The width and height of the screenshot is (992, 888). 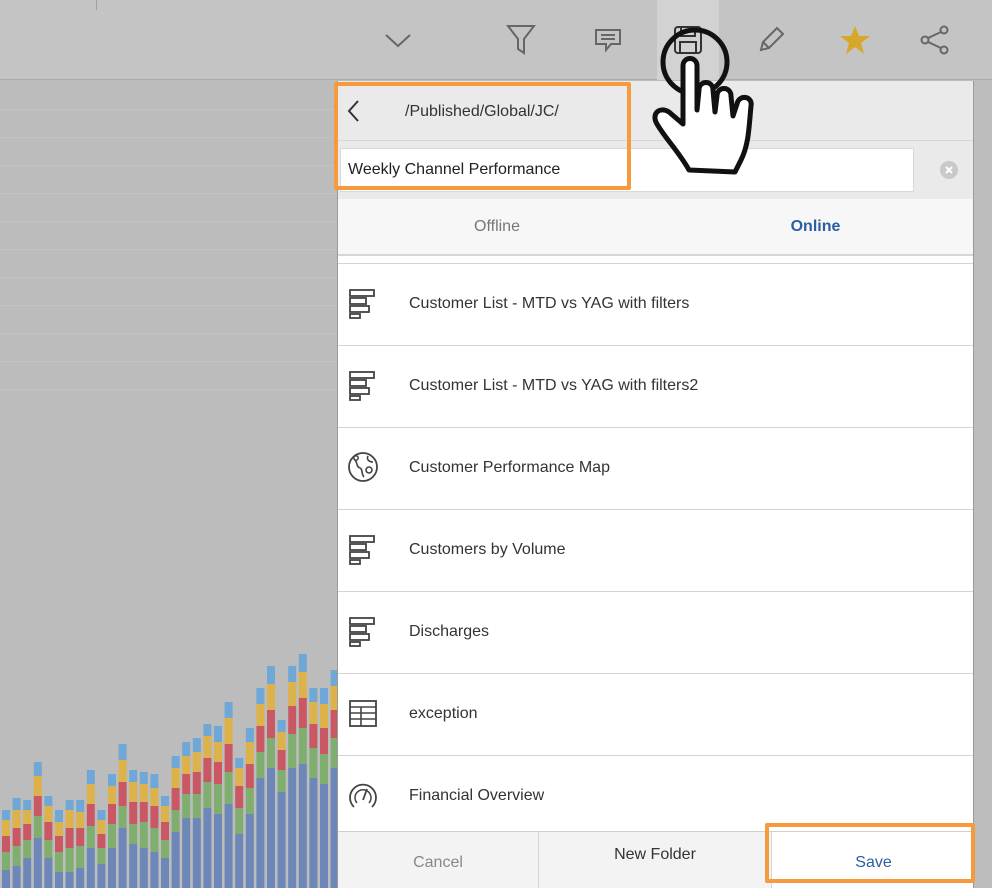 I want to click on table-grid-icon, so click(x=363, y=713).